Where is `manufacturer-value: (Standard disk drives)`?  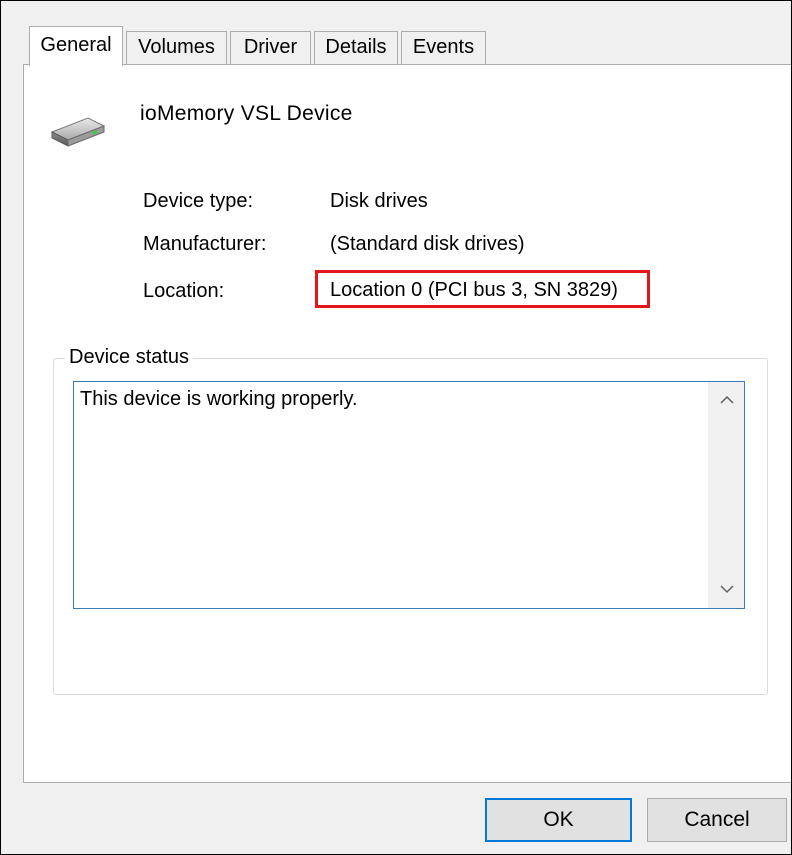
manufacturer-value: (Standard disk drives) is located at coordinates (427, 244).